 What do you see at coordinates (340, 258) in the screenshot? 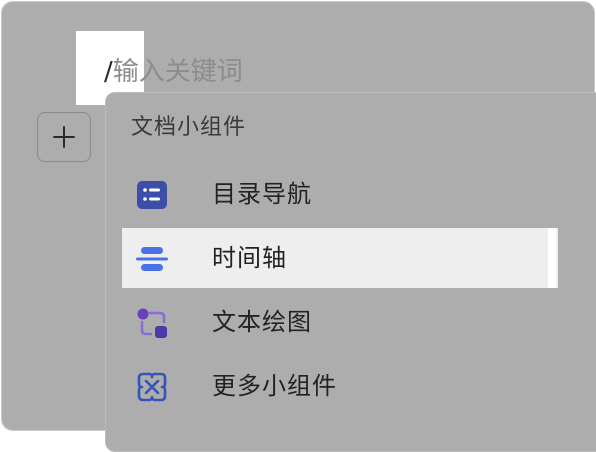
I see `menu-item-timeline: 时间轴` at bounding box center [340, 258].